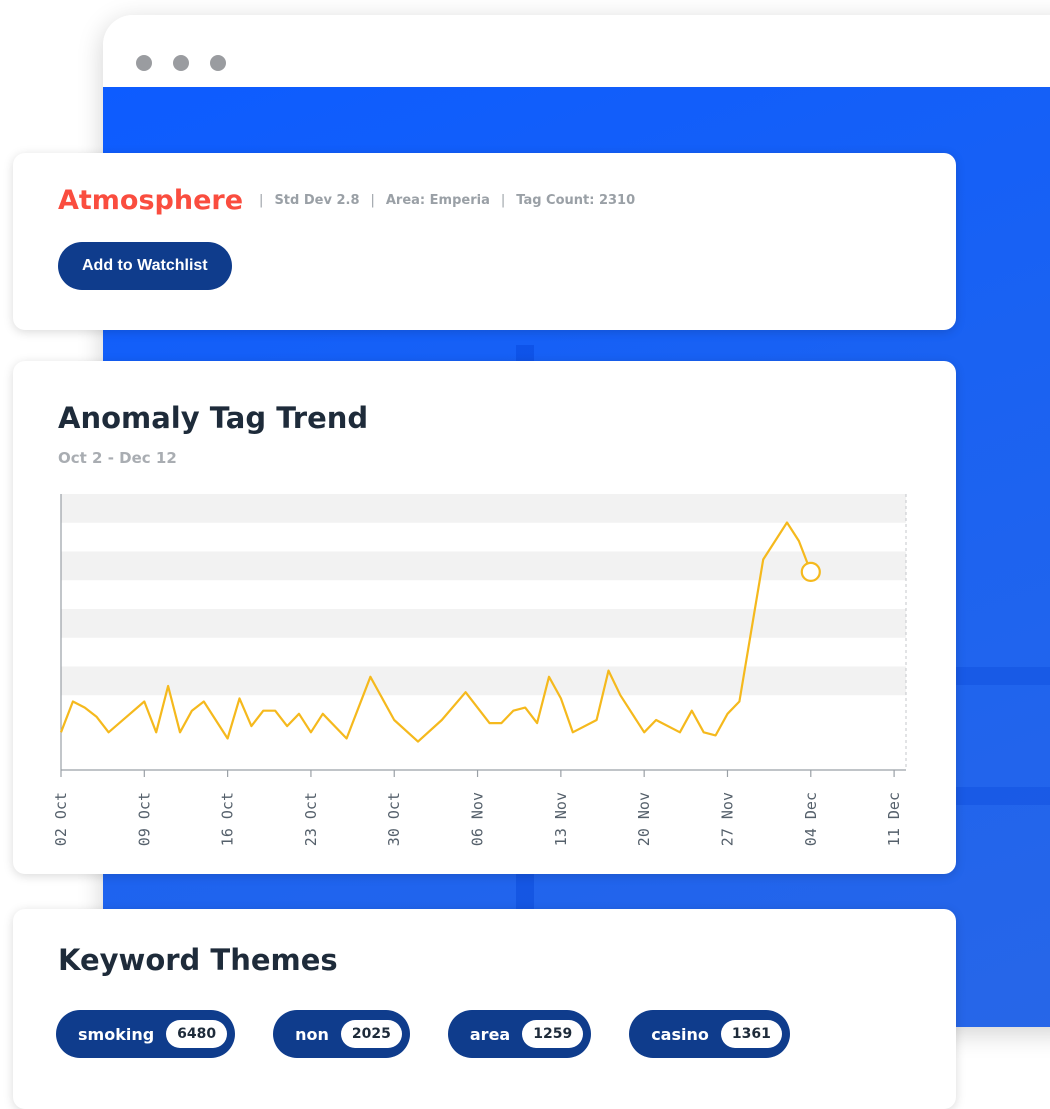 The width and height of the screenshot is (1050, 1109). I want to click on x-tick-label: 30 Oct, so click(394, 819).